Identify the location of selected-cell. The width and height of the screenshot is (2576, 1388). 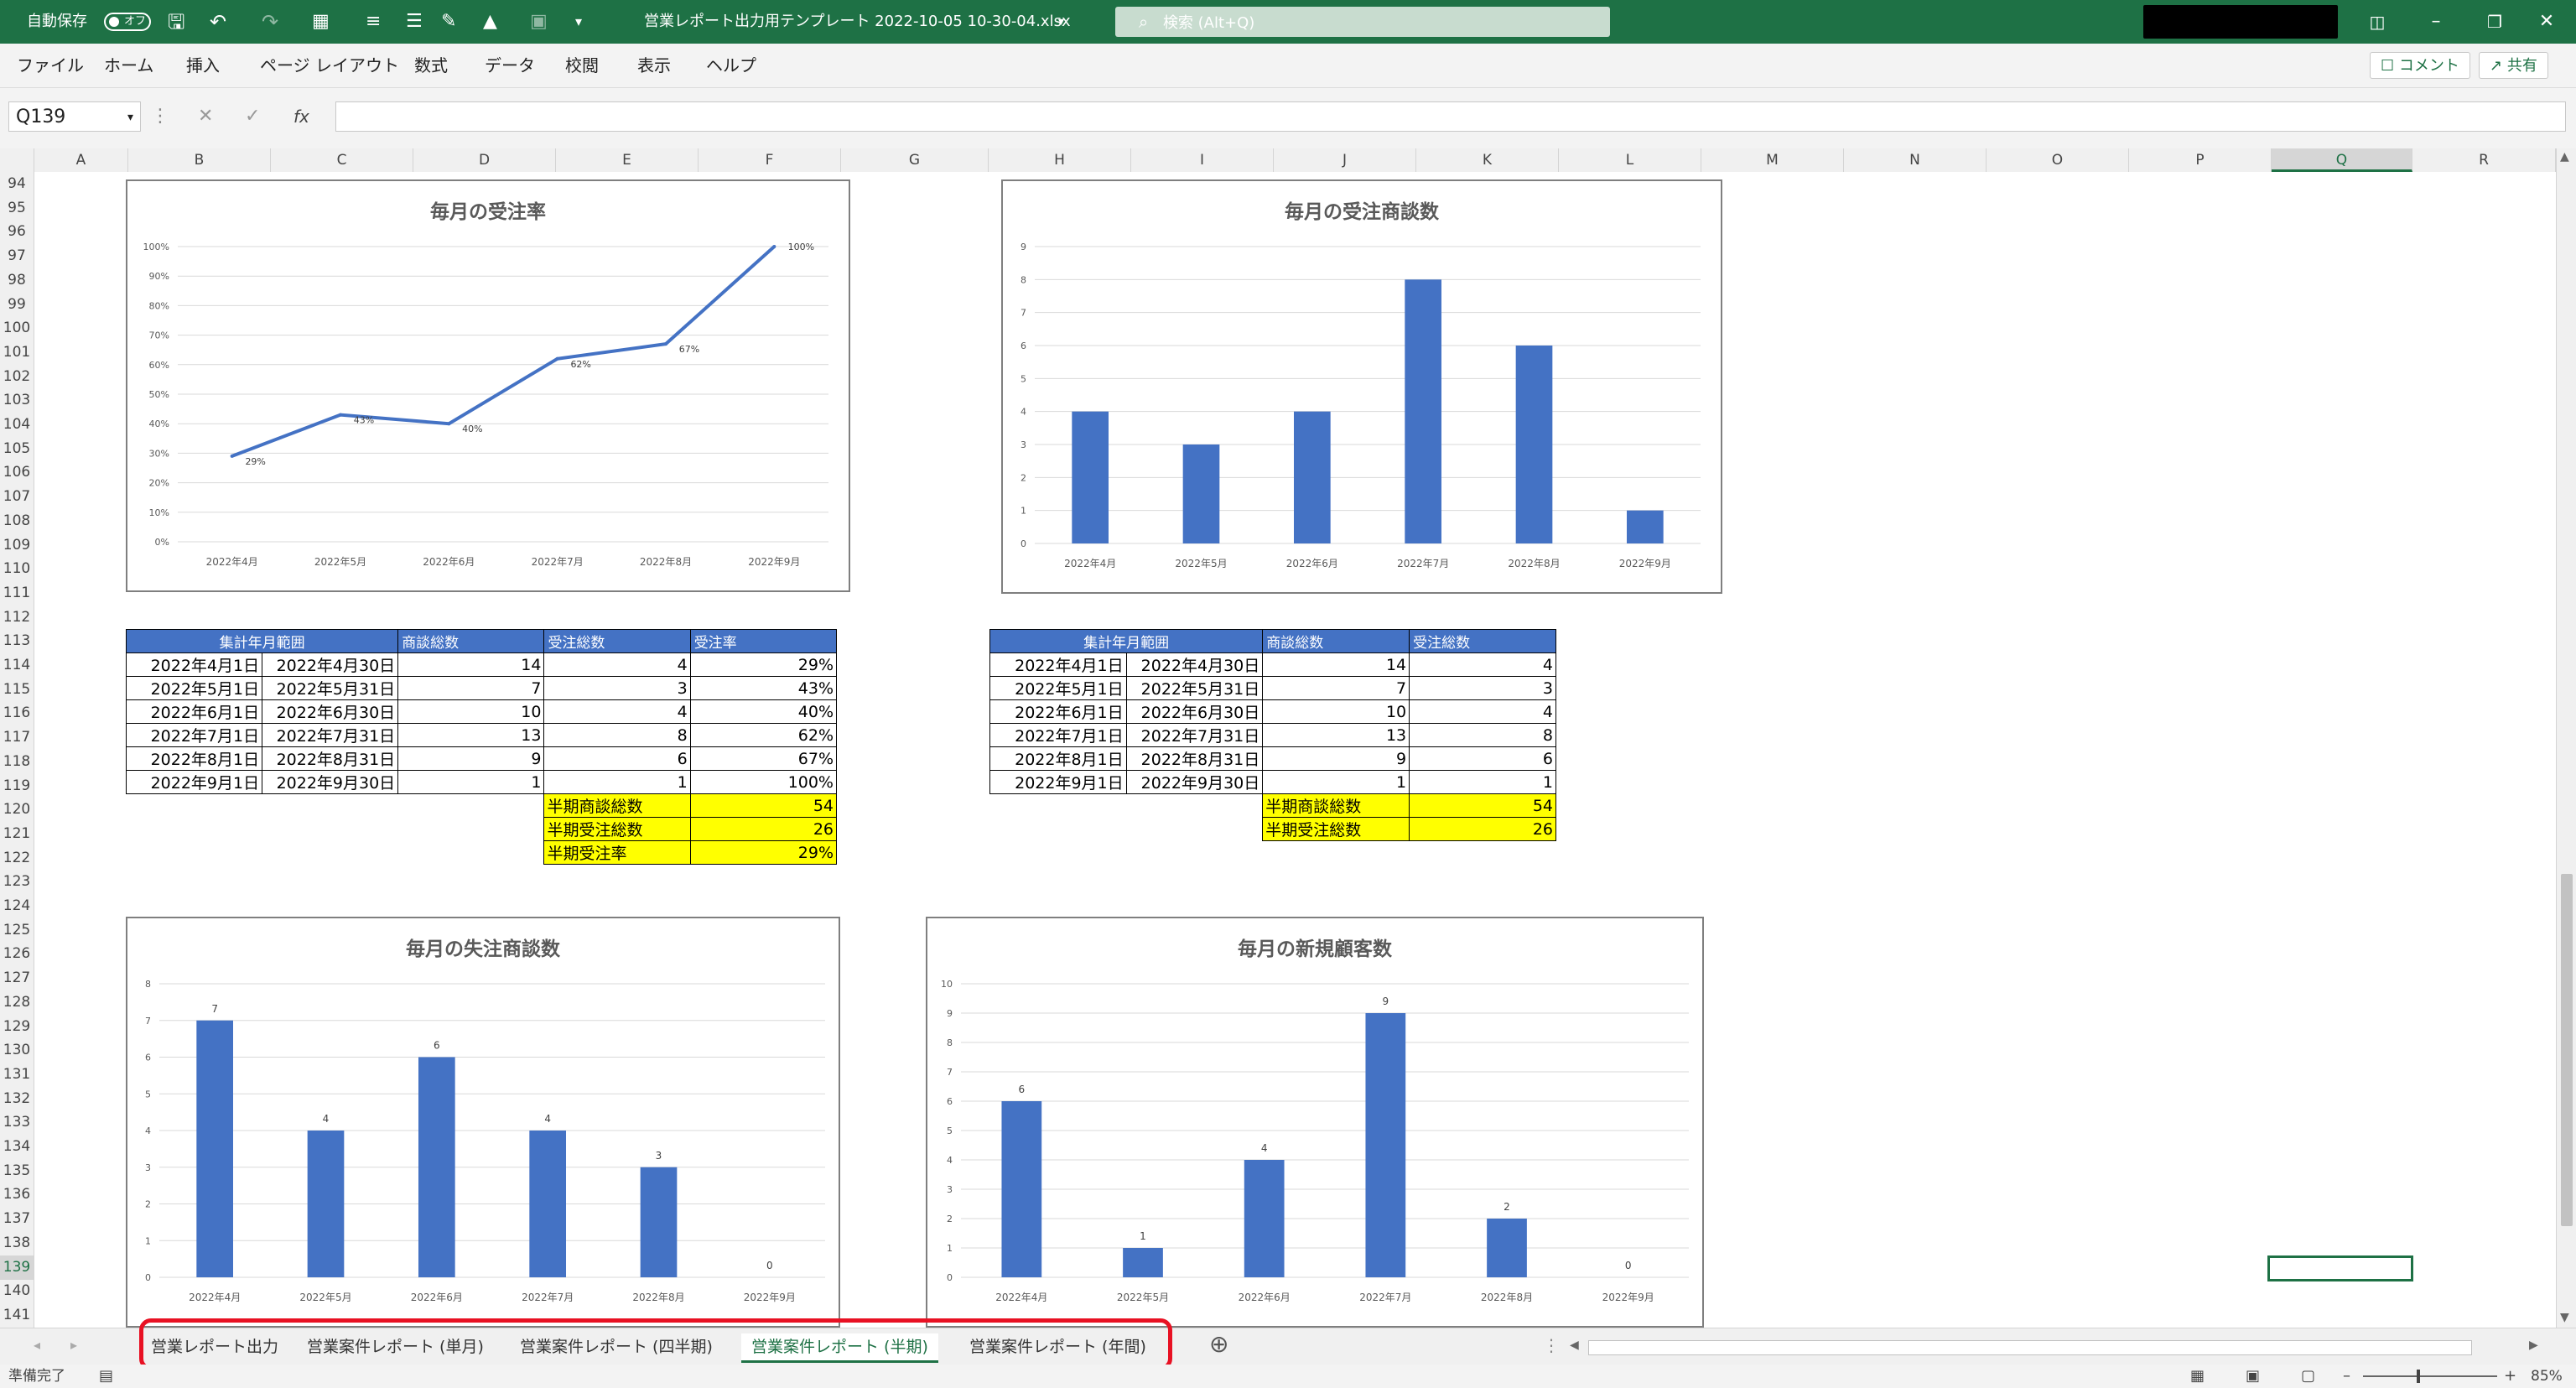
(2340, 1268).